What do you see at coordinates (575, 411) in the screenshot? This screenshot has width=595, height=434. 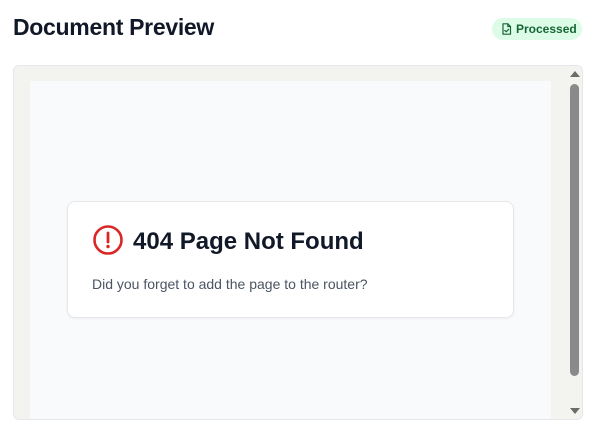 I see `scroll-down-arrow-icon` at bounding box center [575, 411].